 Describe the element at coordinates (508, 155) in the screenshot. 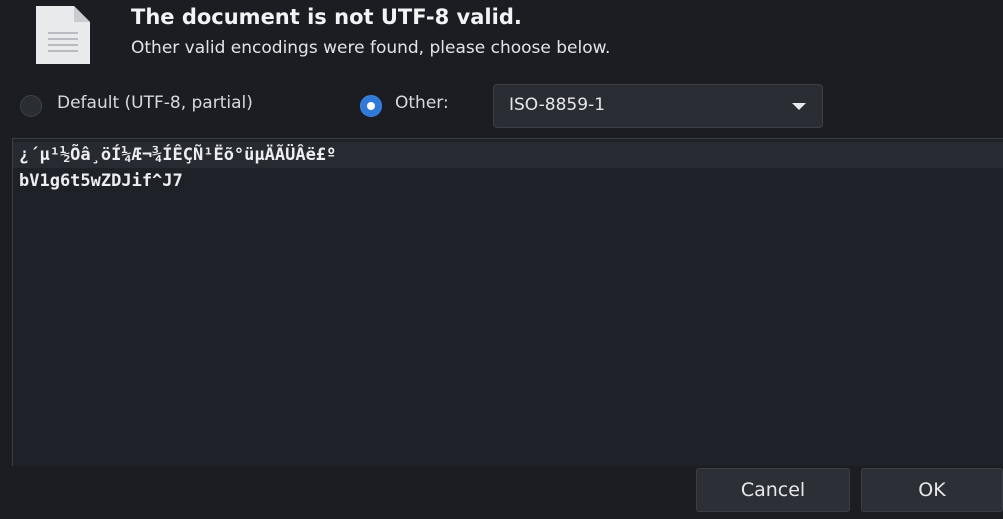

I see `preview-line: ¿´µ¹½Õâ¸öÍ¼Æ¬¾ÍÊÇÑ¹Ëõ°üµÄÃÜÂë£º` at that location.